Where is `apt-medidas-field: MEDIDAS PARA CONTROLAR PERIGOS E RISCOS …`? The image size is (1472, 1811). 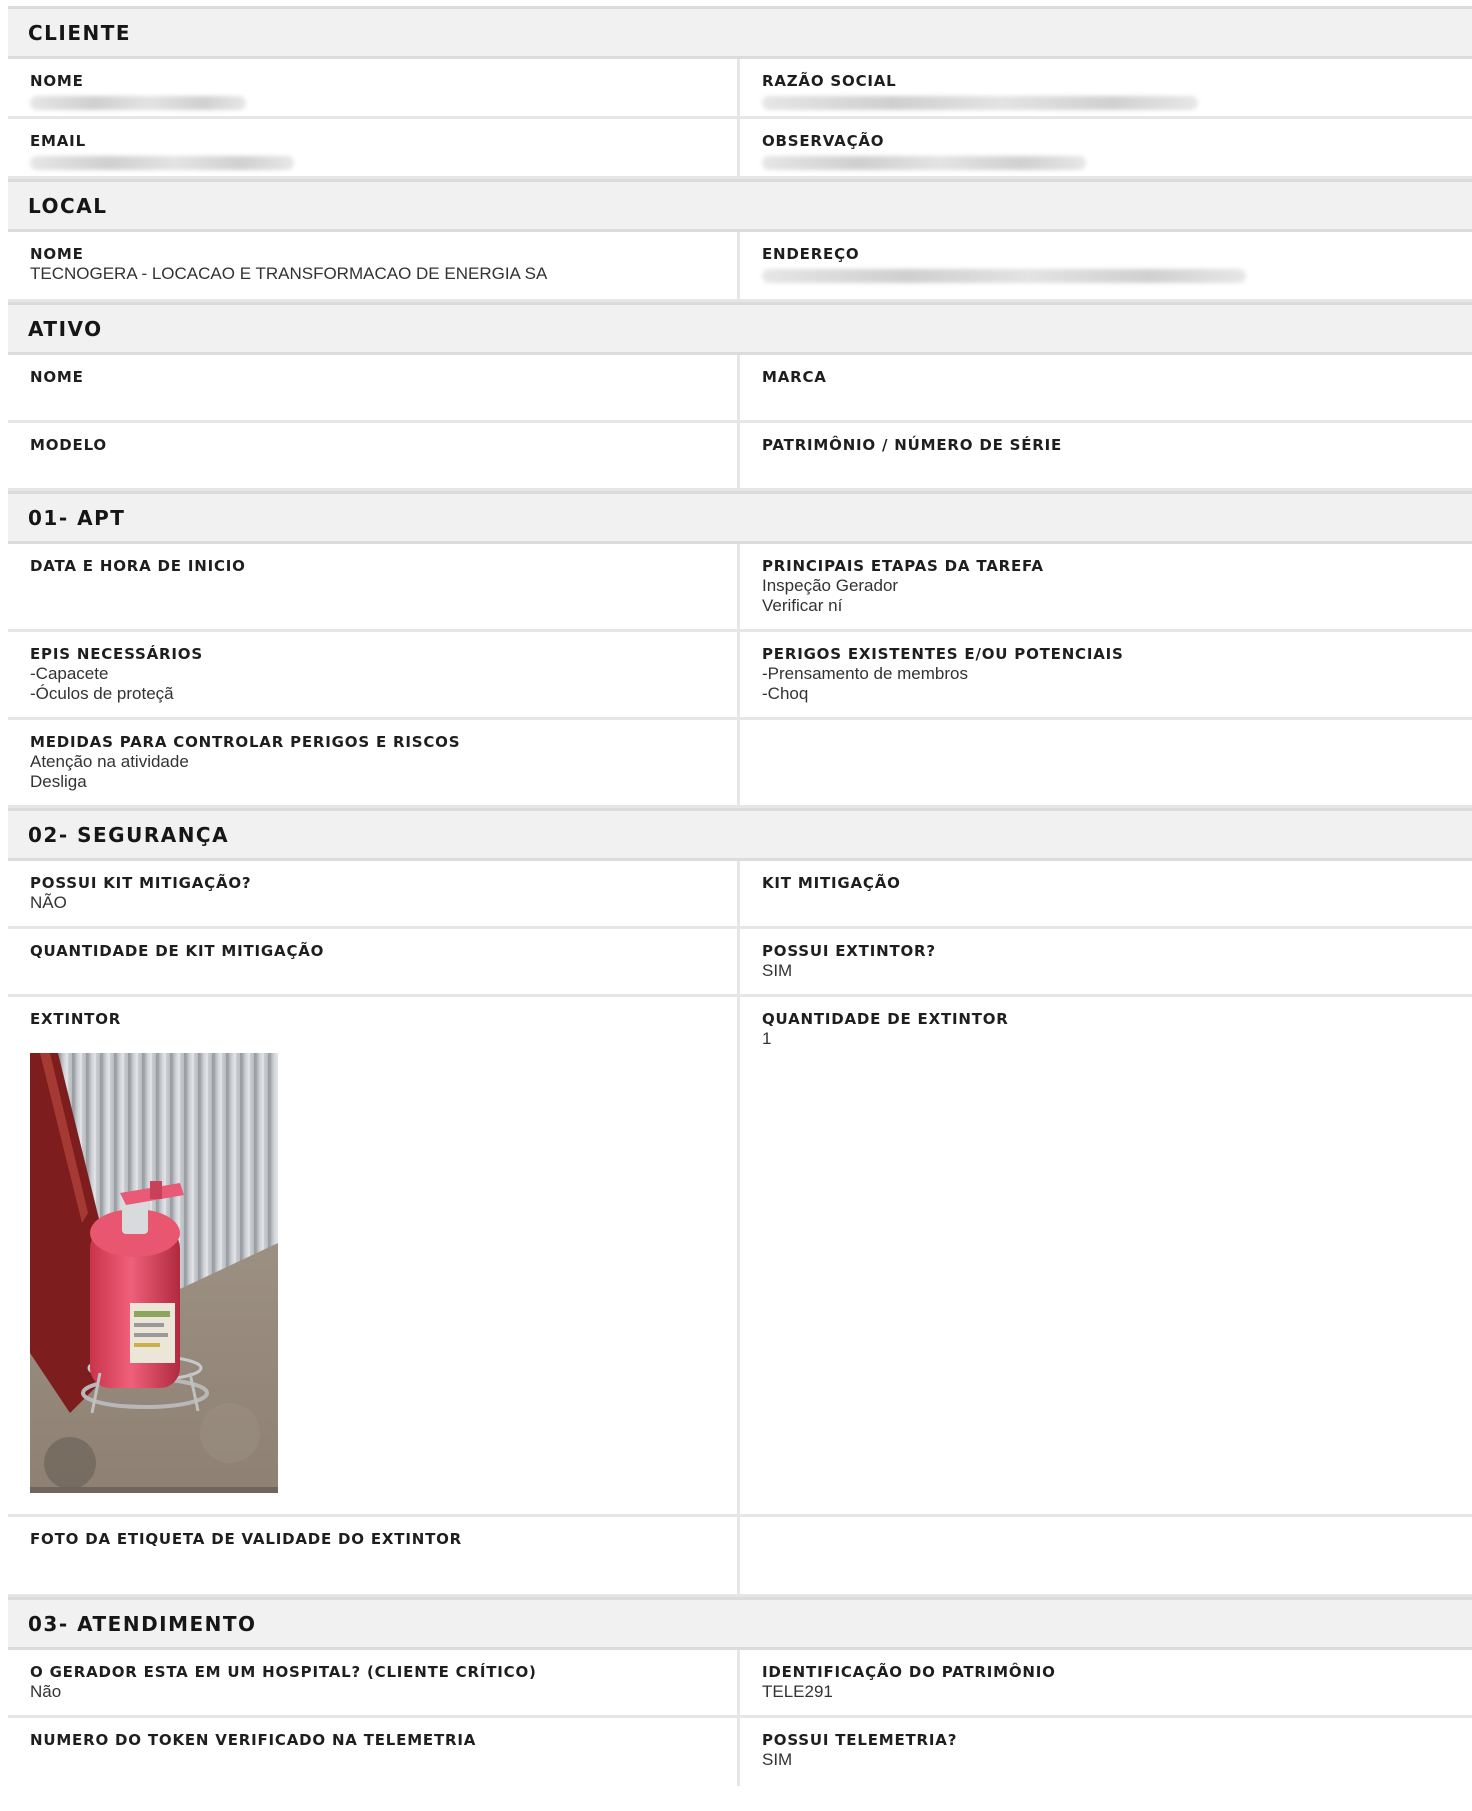 apt-medidas-field: MEDIDAS PARA CONTROLAR PERIGOS E RISCOS … is located at coordinates (374, 762).